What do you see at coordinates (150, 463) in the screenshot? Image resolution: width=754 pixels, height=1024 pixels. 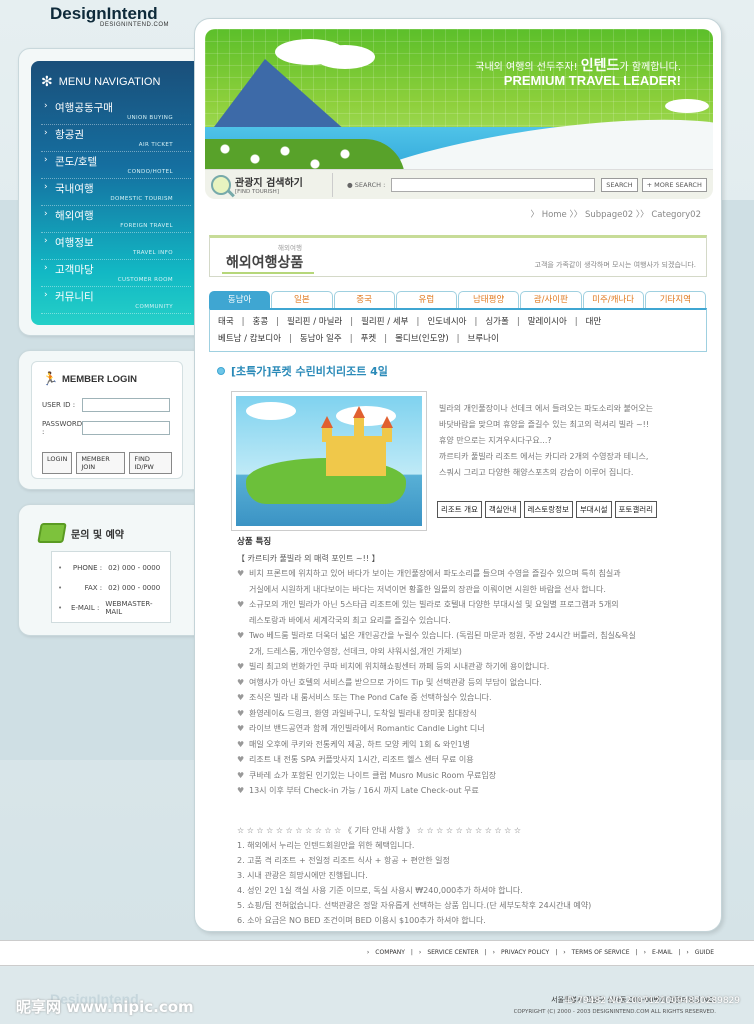 I see `find-id-pw-button: FIND ID/PW` at bounding box center [150, 463].